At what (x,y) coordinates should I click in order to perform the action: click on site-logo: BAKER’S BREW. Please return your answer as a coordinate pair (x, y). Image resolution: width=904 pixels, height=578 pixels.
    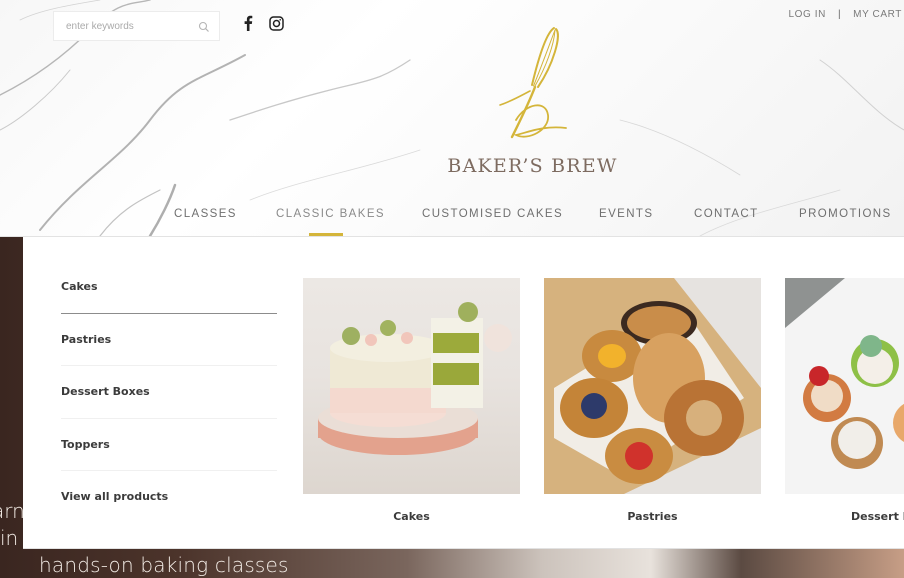
    Looking at the image, I should click on (532, 105).